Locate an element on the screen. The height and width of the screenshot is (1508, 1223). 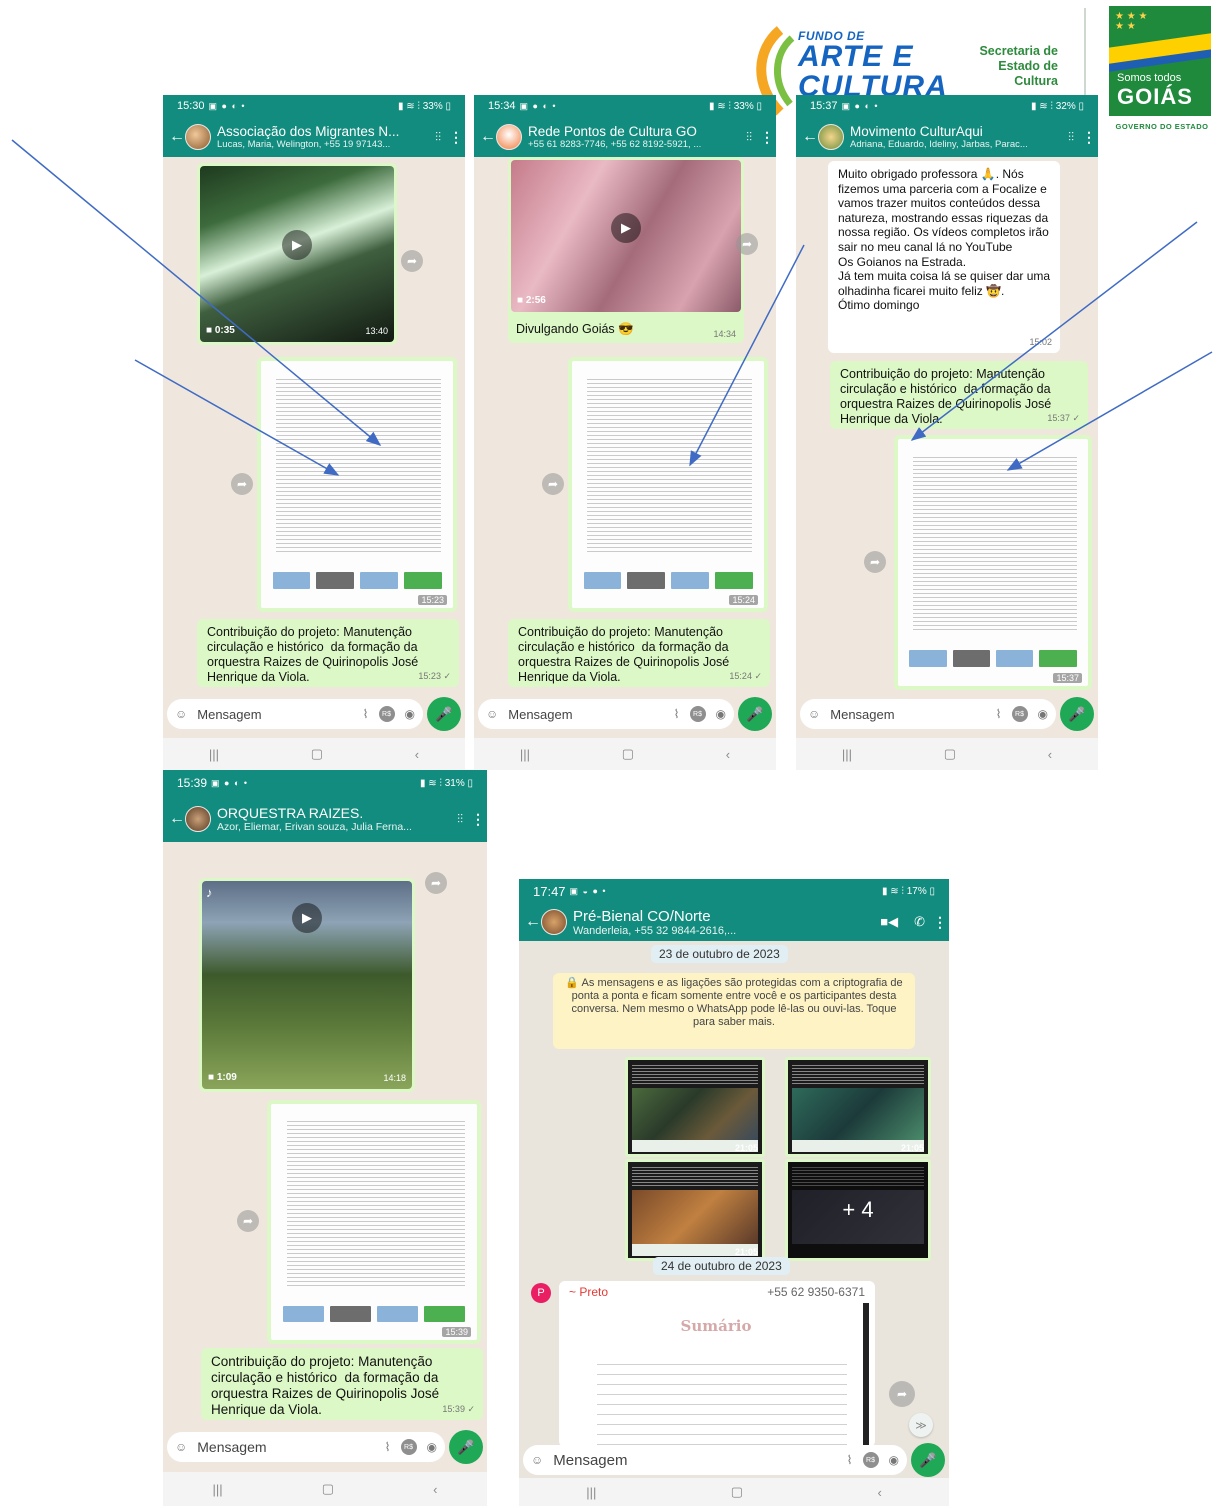
sender-name: ~ Preto is located at coordinates (588, 1292).